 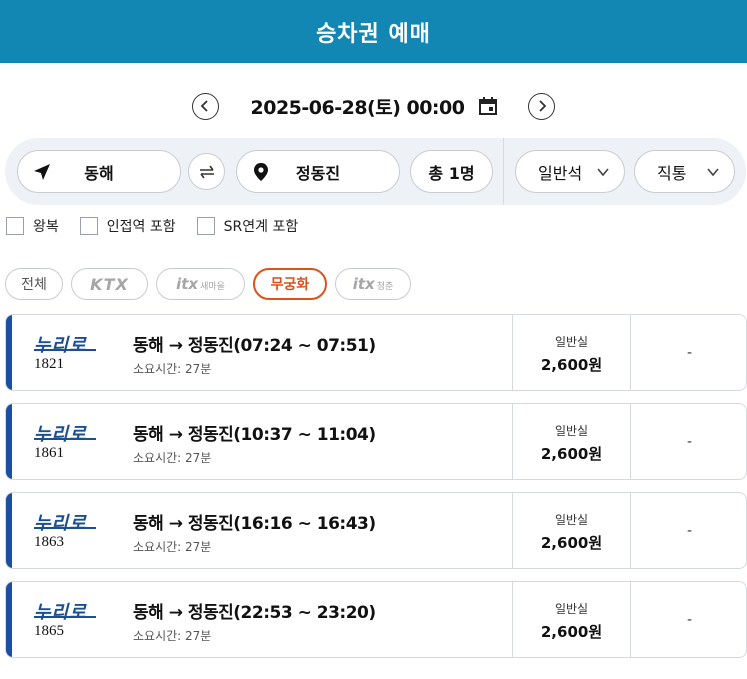 What do you see at coordinates (385, 287) in the screenshot?
I see `itx-cheongchun-sub: 청춘` at bounding box center [385, 287].